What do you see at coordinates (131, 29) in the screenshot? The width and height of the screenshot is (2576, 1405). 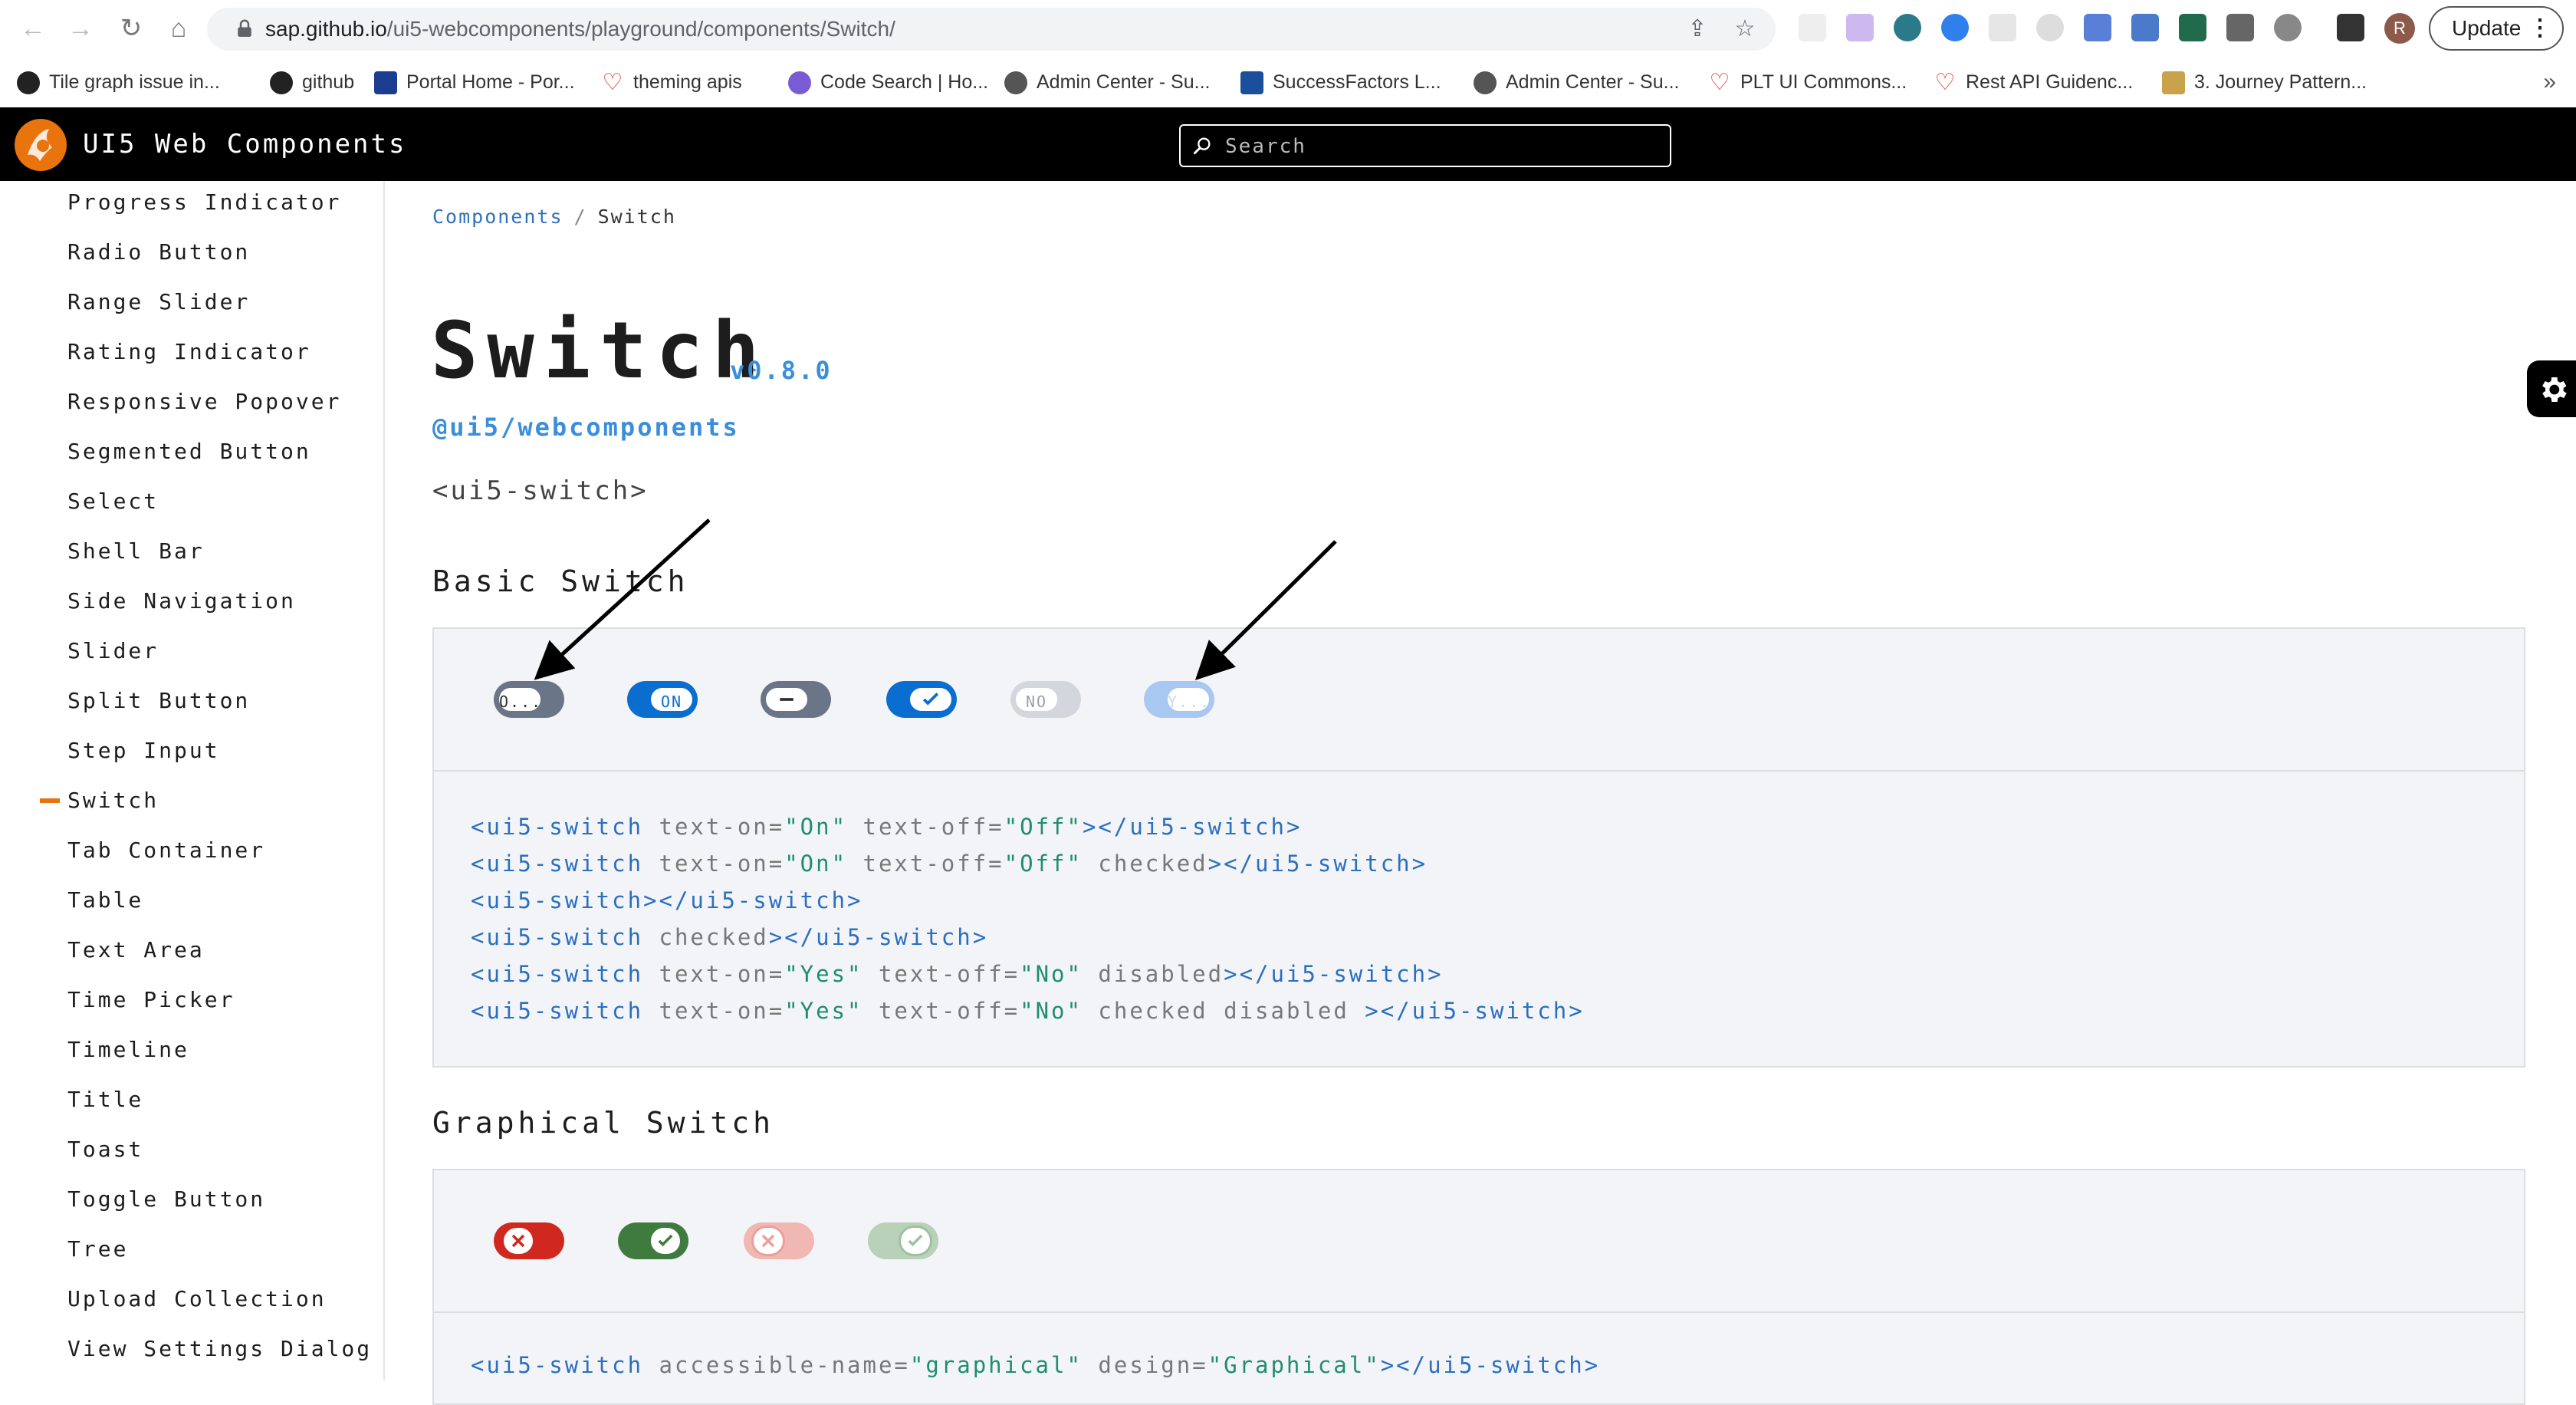 I see `reload-icon: ↻` at bounding box center [131, 29].